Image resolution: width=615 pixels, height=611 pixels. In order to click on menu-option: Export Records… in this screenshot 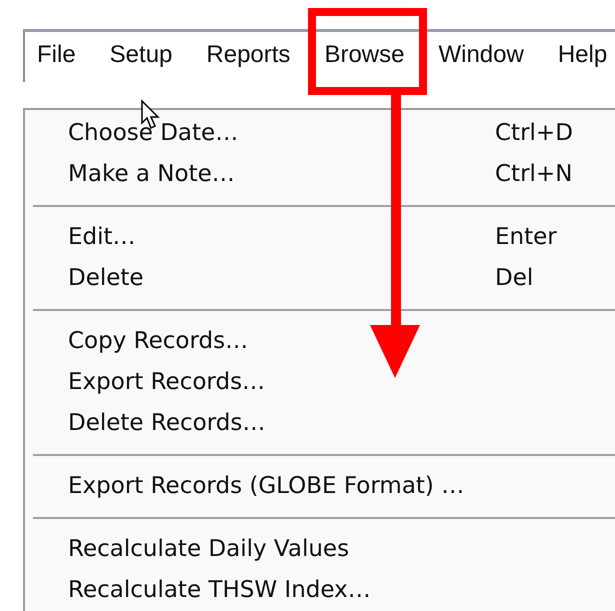, I will do `click(281, 382)`.